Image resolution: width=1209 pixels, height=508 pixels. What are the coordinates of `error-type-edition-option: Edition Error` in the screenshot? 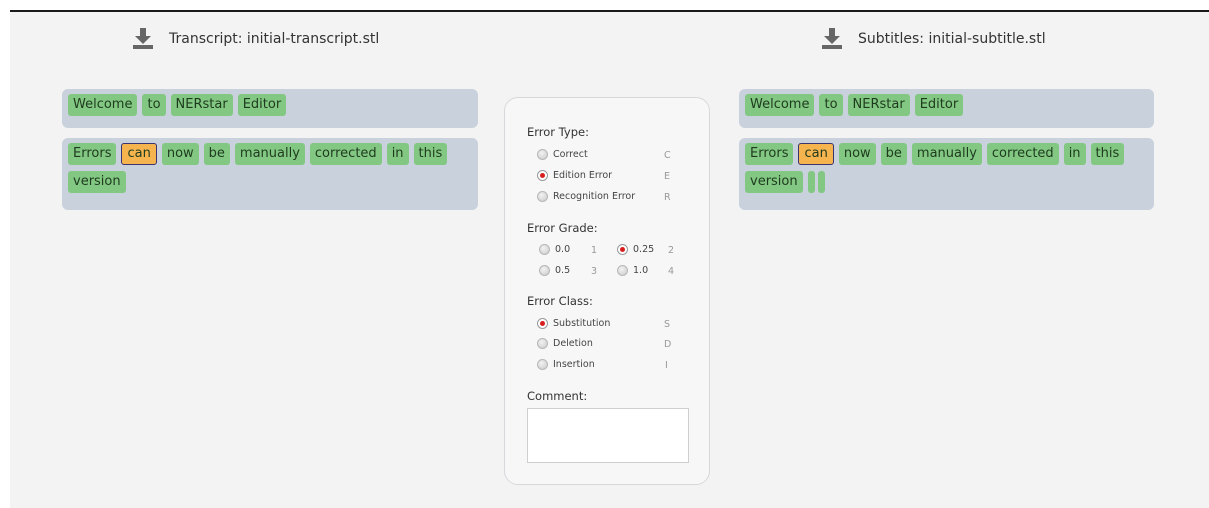 It's located at (574, 175).